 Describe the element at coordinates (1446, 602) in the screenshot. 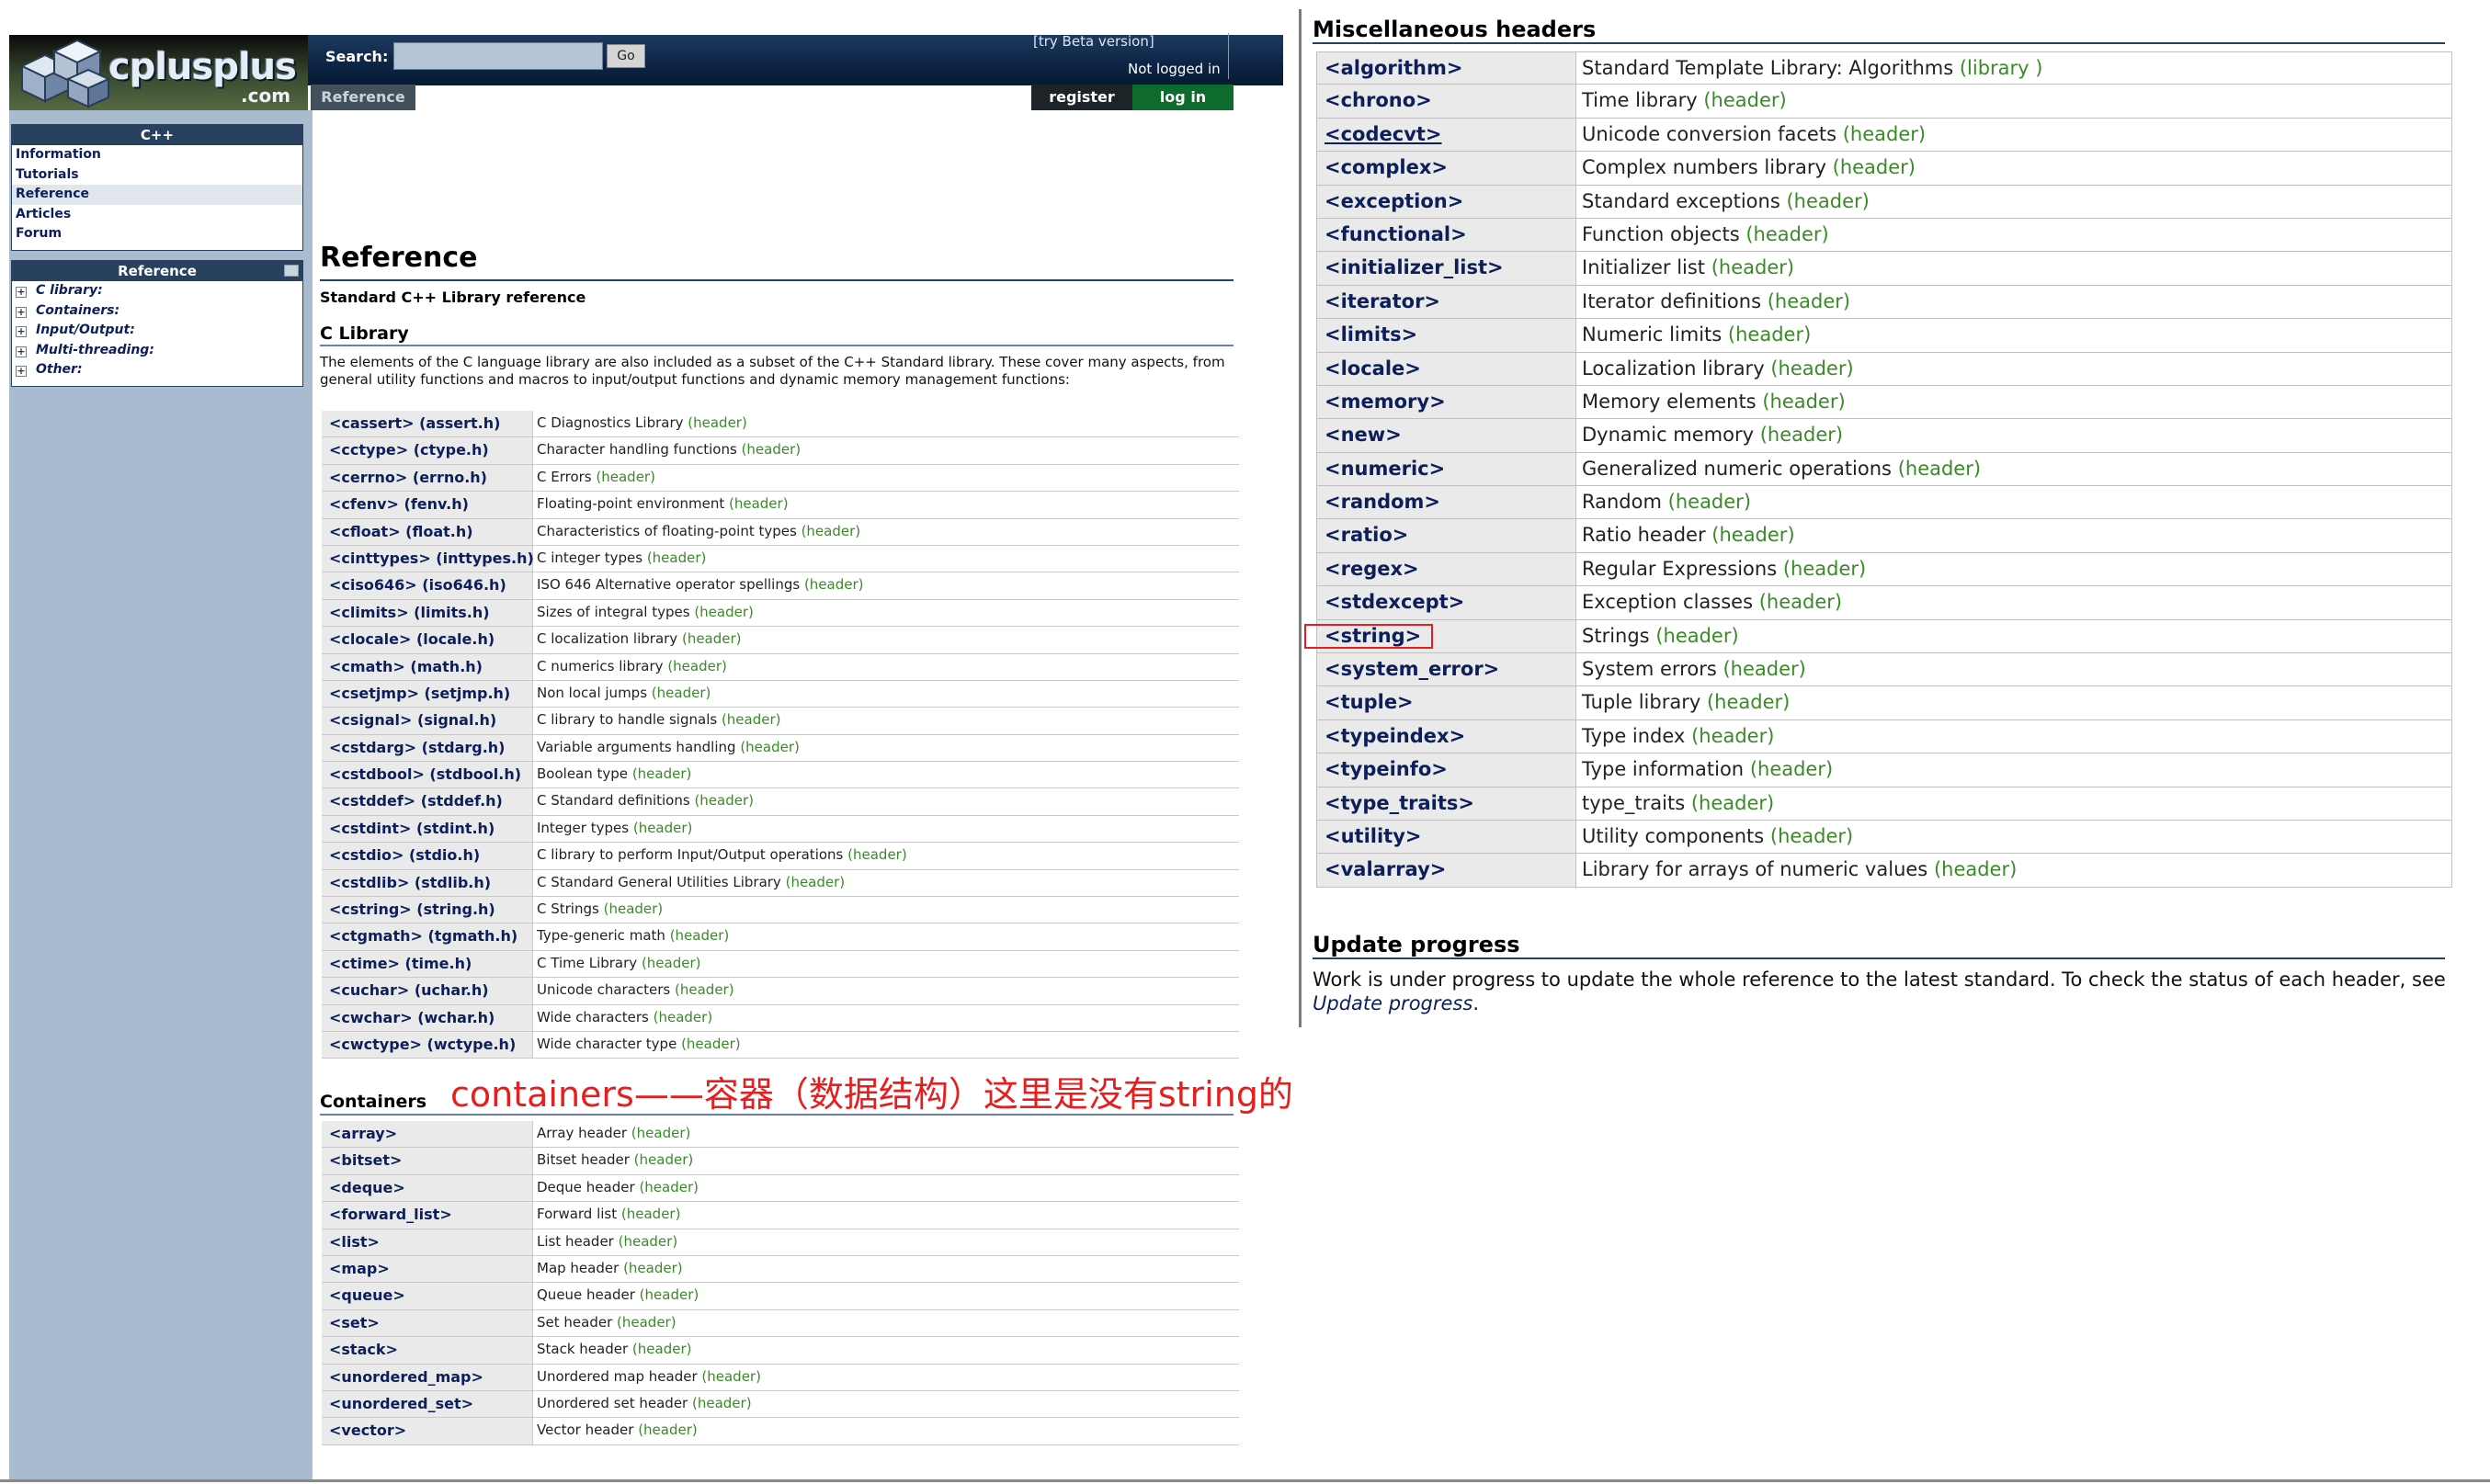

I see `header-link-stdexcept: <stdexcept>` at that location.